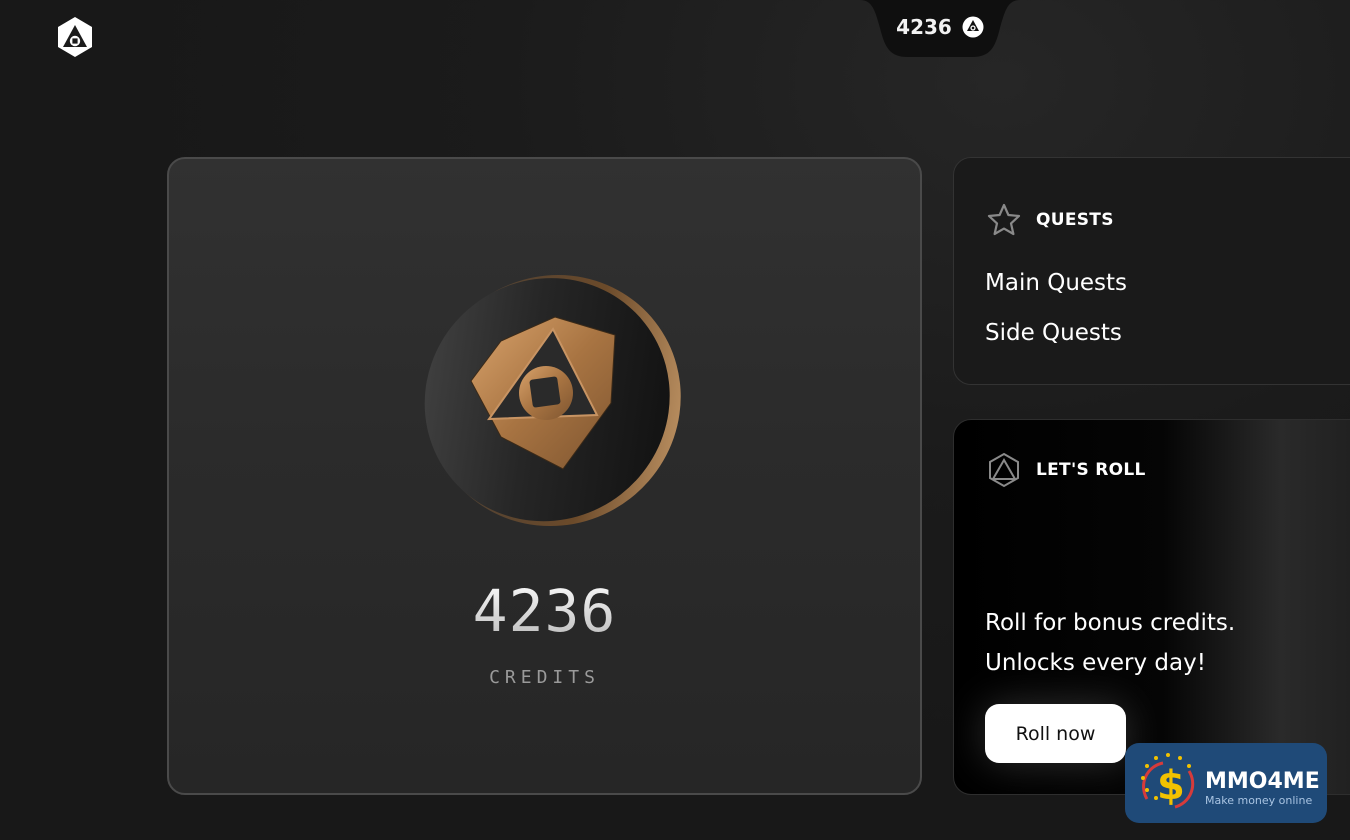  Describe the element at coordinates (1056, 283) in the screenshot. I see `main-quests-link: Main Quests` at that location.